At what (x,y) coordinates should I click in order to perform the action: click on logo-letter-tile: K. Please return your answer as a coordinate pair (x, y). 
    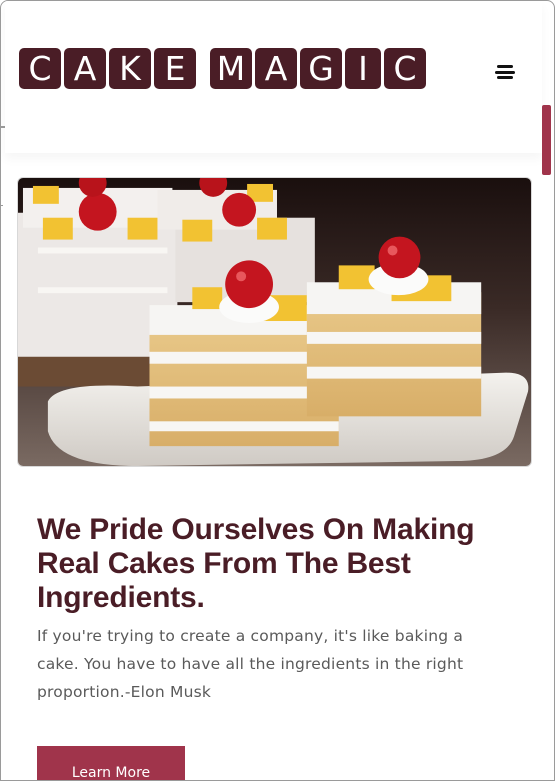
    Looking at the image, I should click on (130, 68).